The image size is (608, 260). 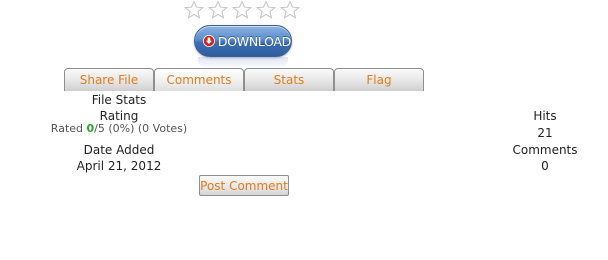 What do you see at coordinates (545, 116) in the screenshot?
I see `hits-label: Hits` at bounding box center [545, 116].